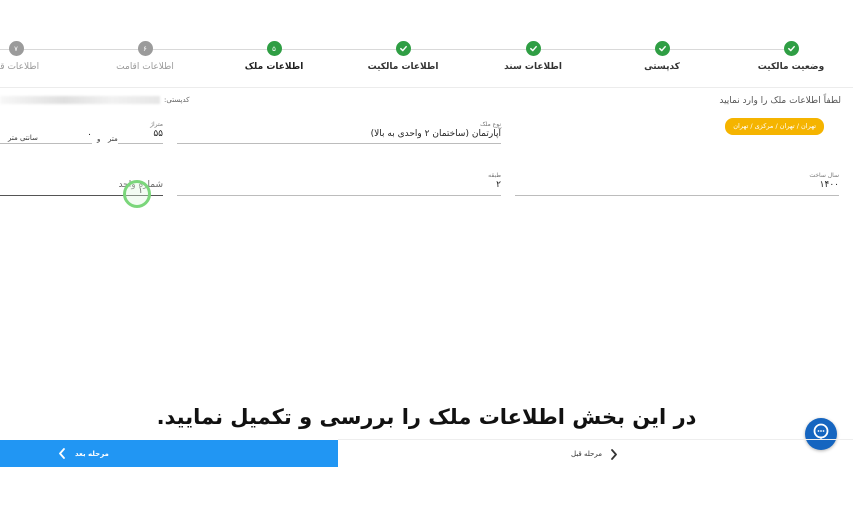  I want to click on step-number: ۶, so click(145, 48).